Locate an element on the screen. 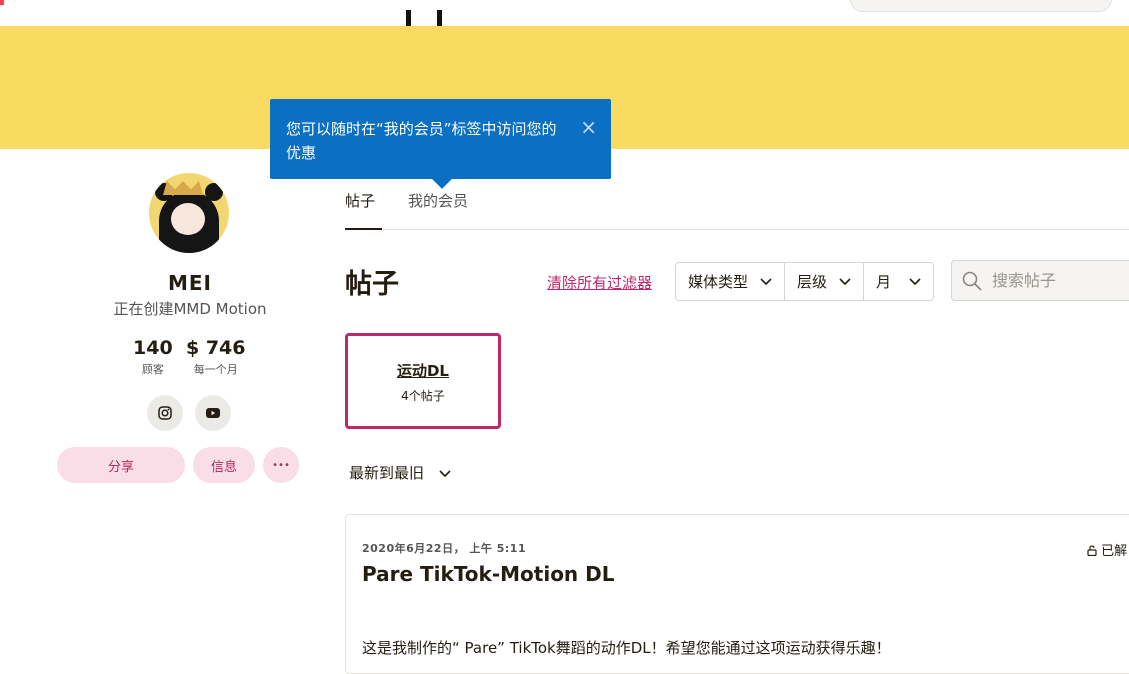  monthly-earnings-stat: $ 746 每一个月 is located at coordinates (216, 357).